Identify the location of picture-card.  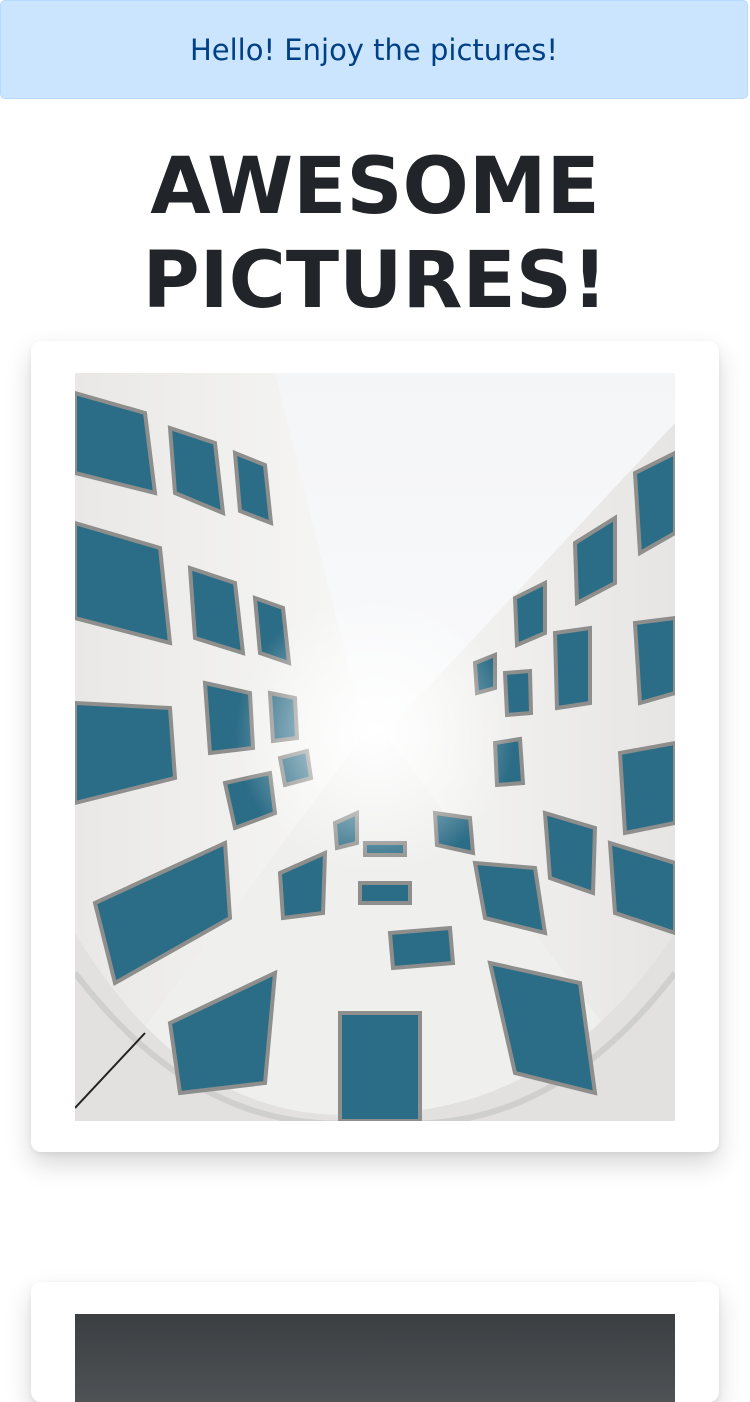
(375, 1342).